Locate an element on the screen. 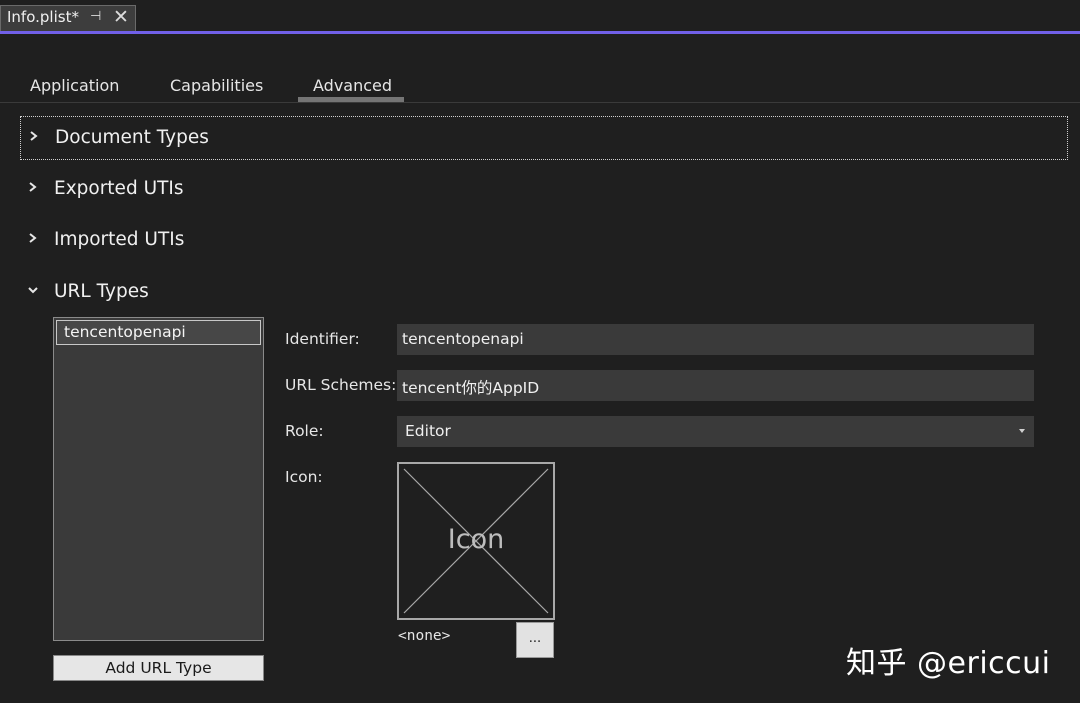 The width and height of the screenshot is (1080, 703). section-label: URL Types is located at coordinates (101, 291).